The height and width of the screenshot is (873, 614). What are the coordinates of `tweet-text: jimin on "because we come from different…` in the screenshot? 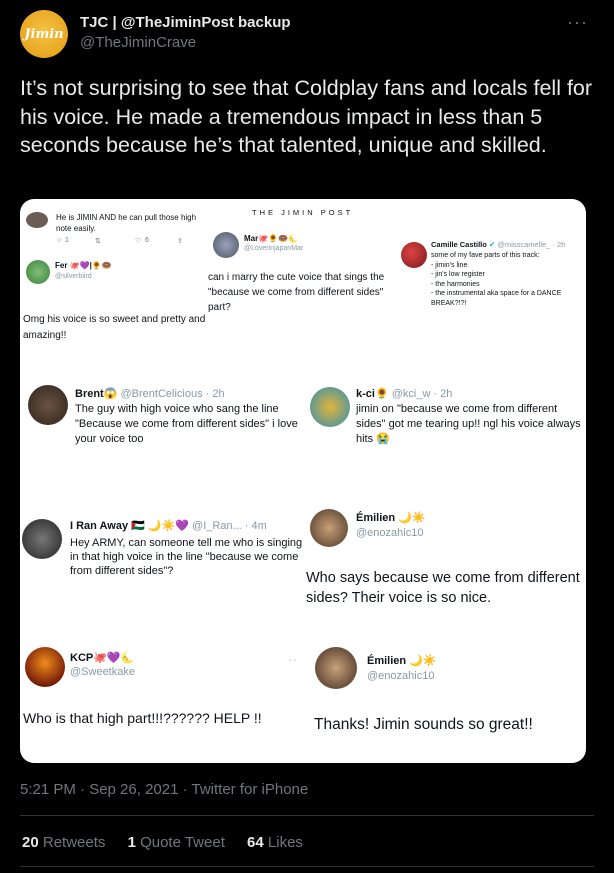 It's located at (468, 424).